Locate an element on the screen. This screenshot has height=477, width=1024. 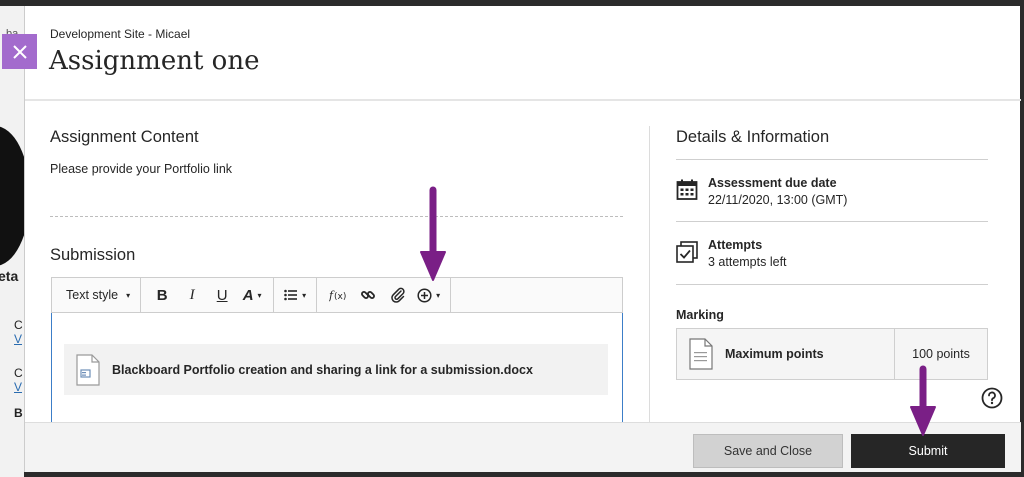
background-page: ba eta C V C V B is located at coordinates (12, 241).